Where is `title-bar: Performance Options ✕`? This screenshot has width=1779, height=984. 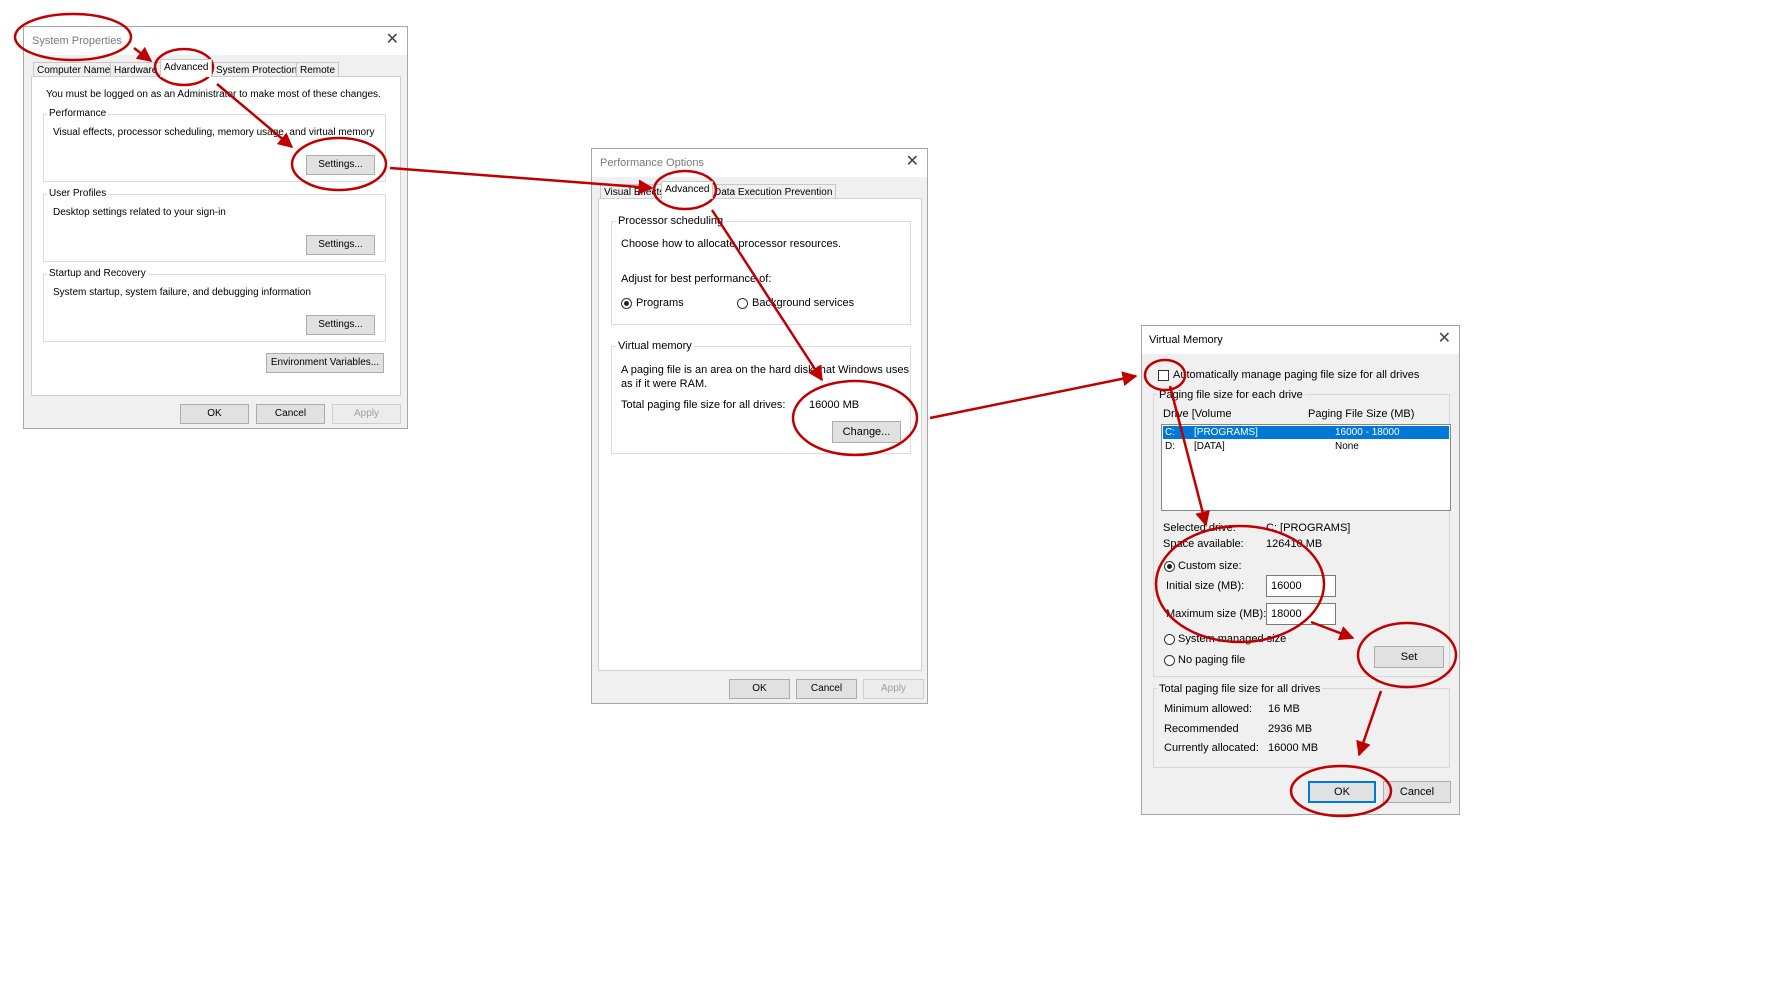
title-bar: Performance Options ✕ is located at coordinates (759, 163).